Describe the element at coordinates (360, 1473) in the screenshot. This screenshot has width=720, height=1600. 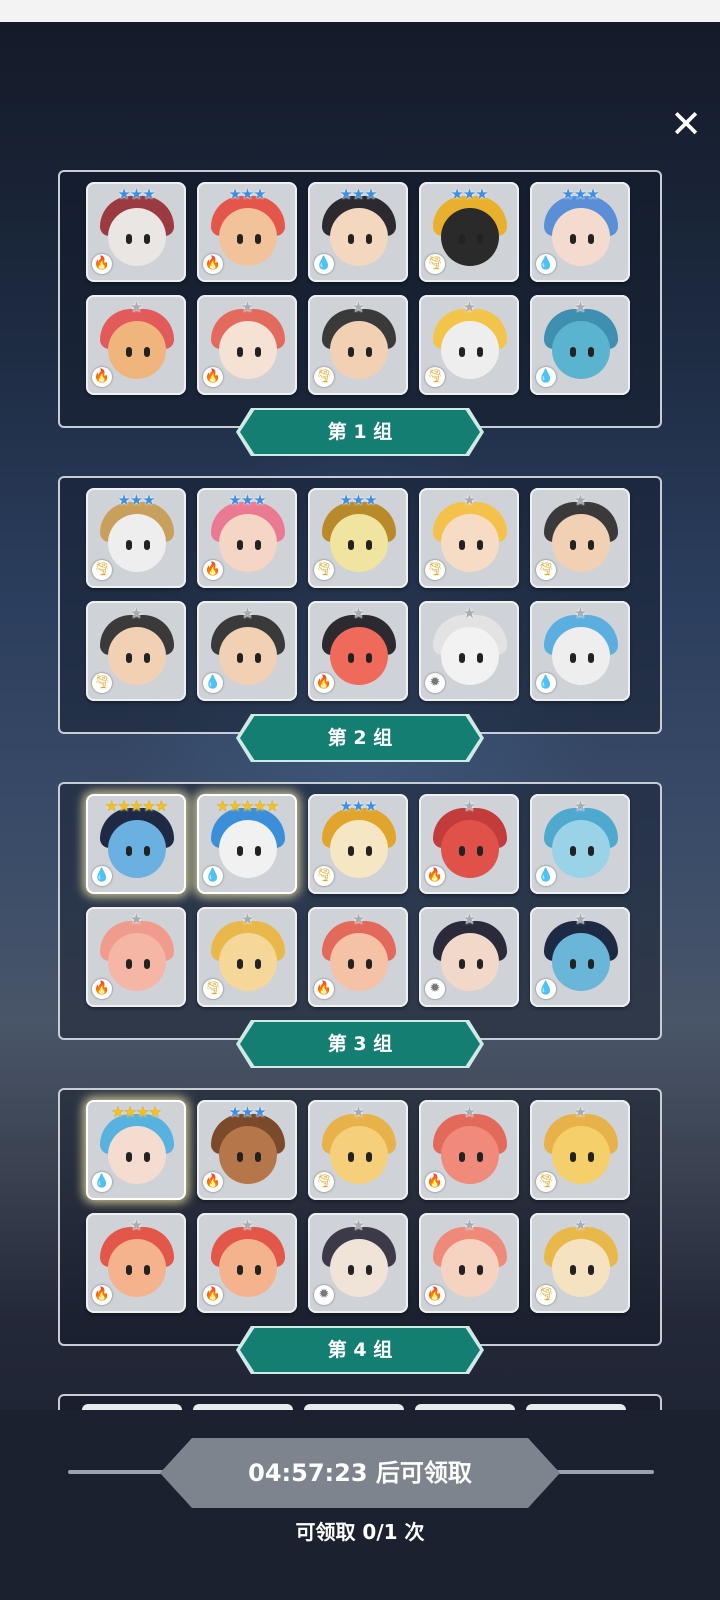
I see `claim-button: 04:57:23 后可领取` at that location.